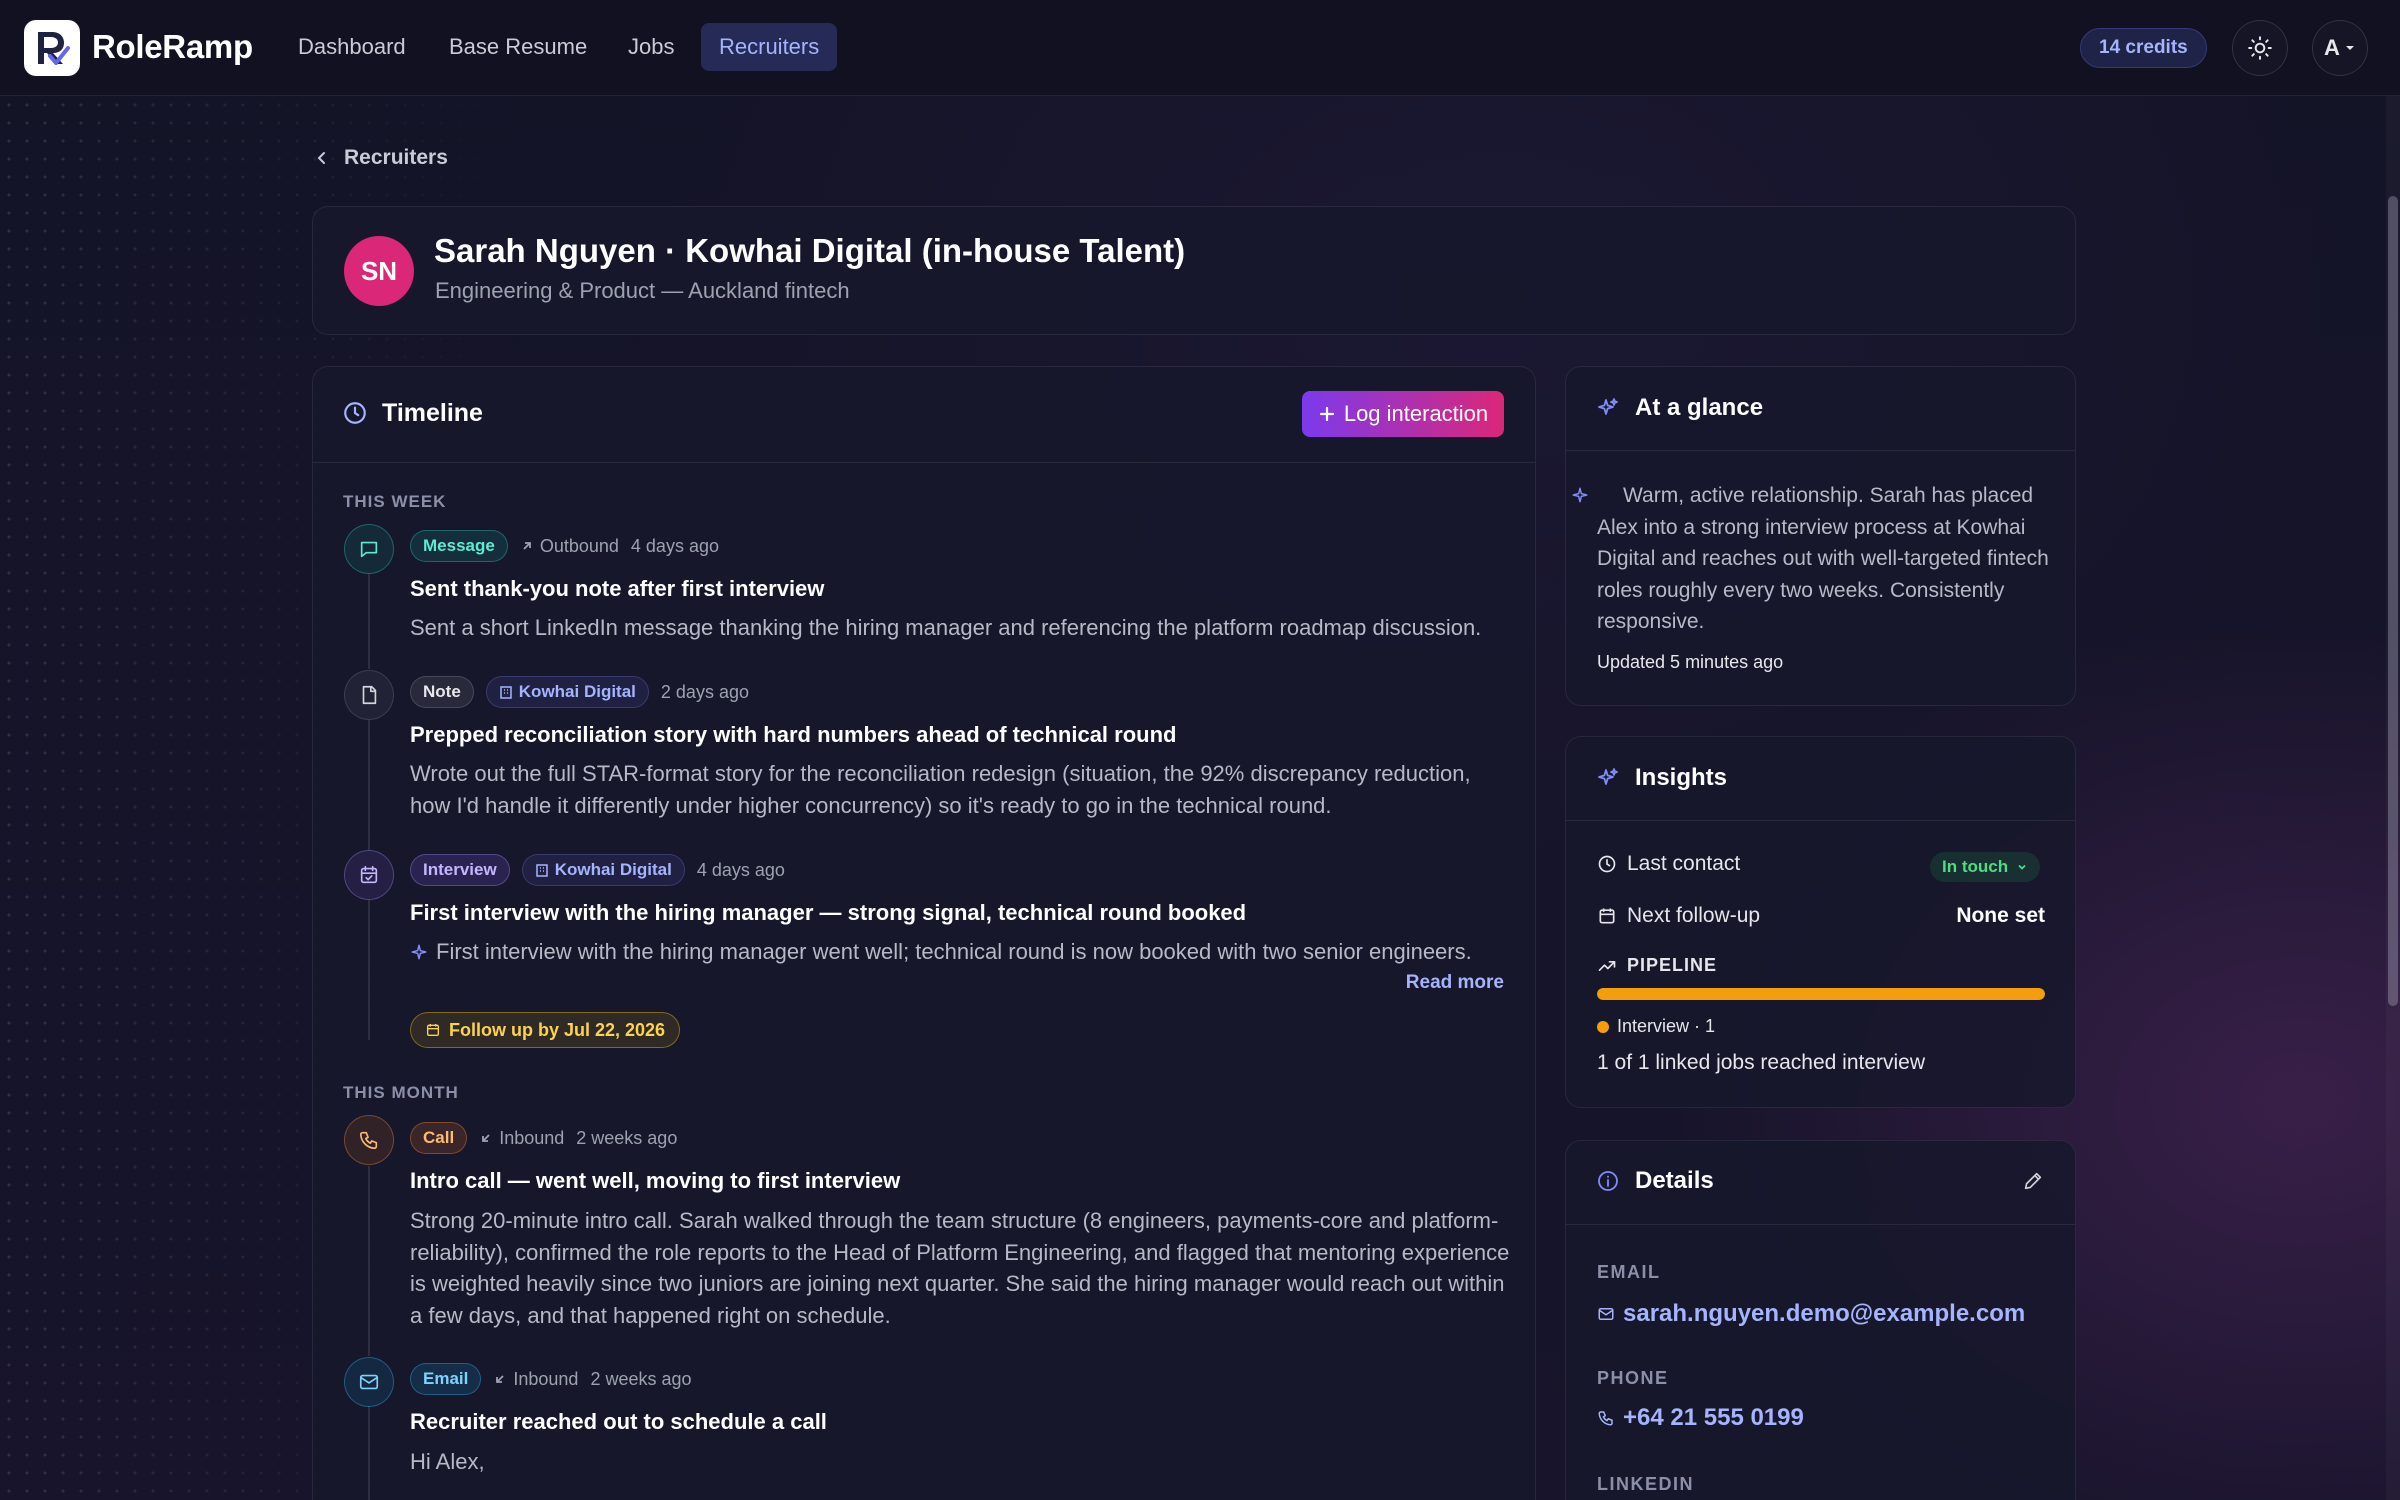  What do you see at coordinates (1821, 994) in the screenshot?
I see `pipeline-bar-fill` at bounding box center [1821, 994].